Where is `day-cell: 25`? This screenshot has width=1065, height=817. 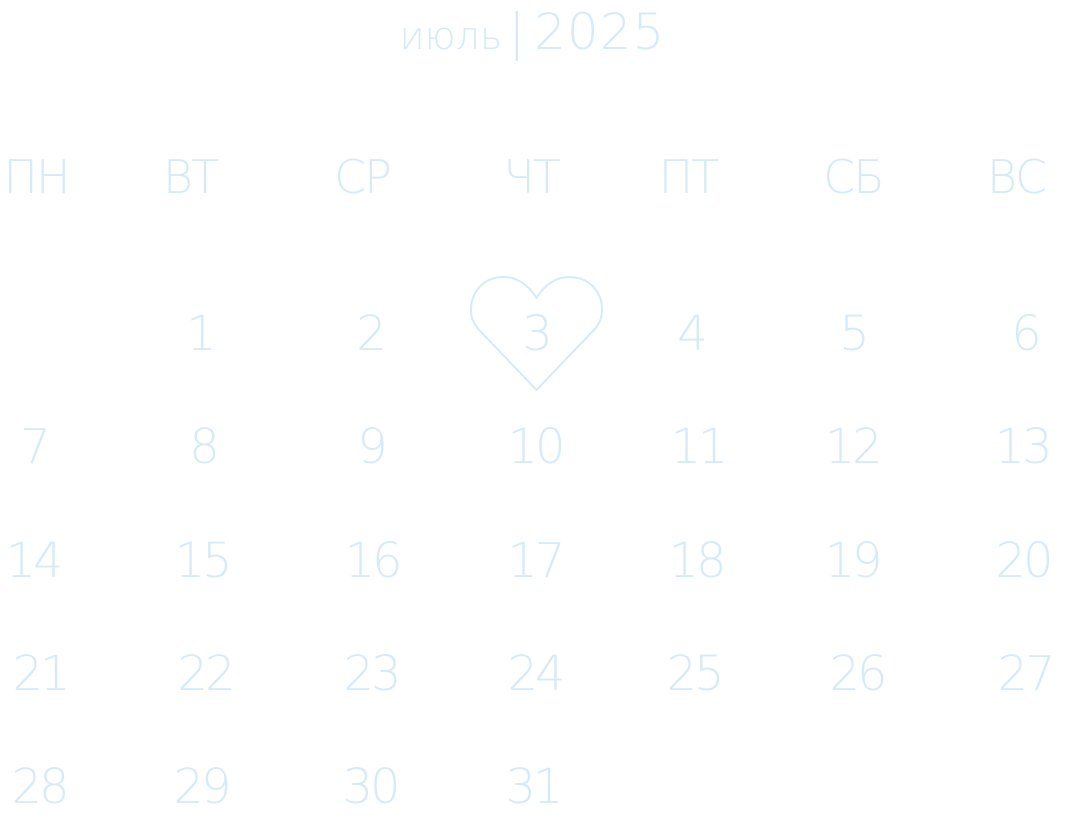
day-cell: 25 is located at coordinates (694, 674).